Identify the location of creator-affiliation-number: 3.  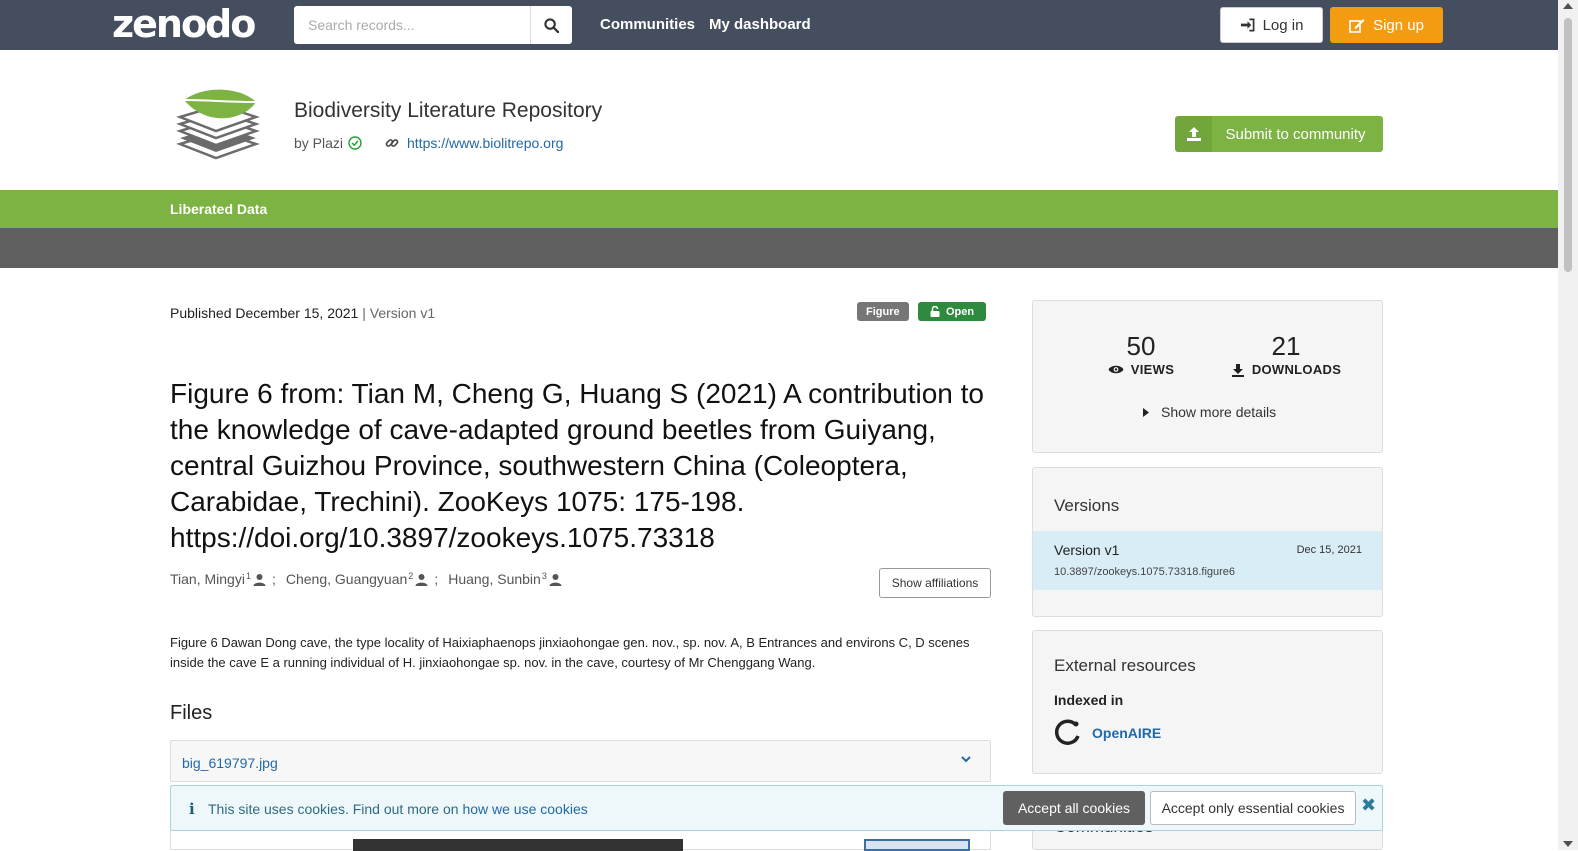
(544, 576).